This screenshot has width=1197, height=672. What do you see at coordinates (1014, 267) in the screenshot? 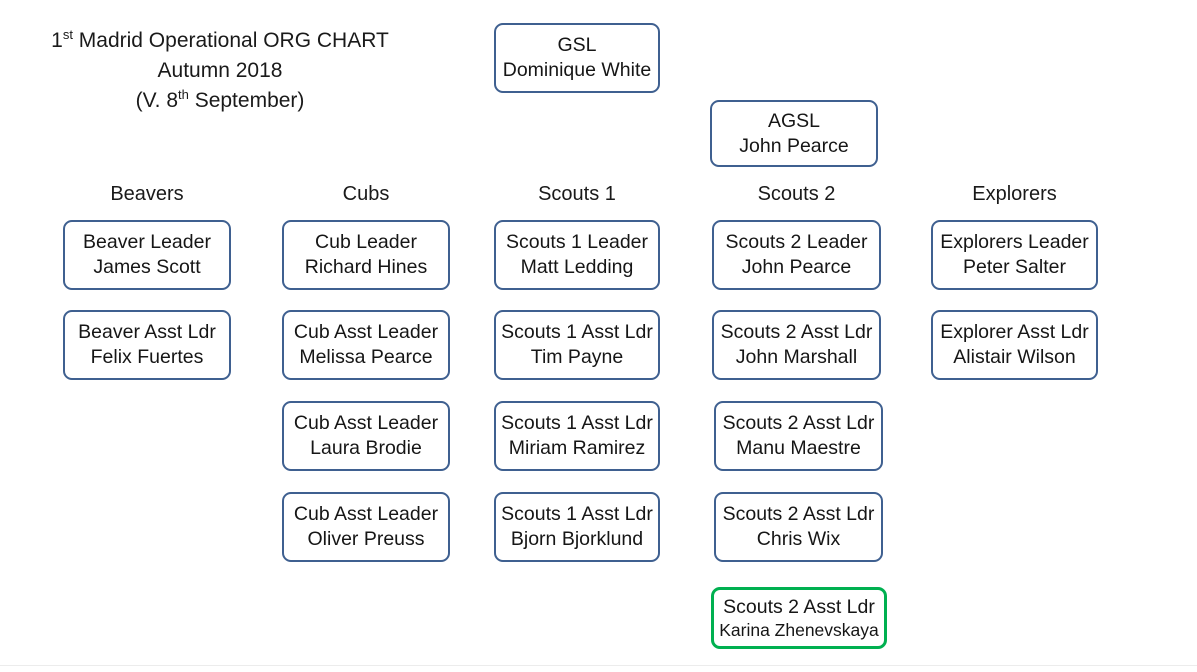
I see `node-person: Peter Salter` at bounding box center [1014, 267].